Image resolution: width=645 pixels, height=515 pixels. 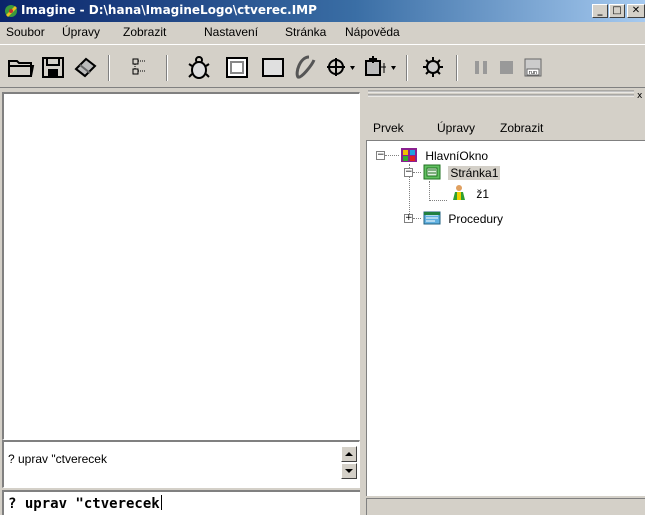 What do you see at coordinates (11, 11) in the screenshot?
I see `app-icon` at bounding box center [11, 11].